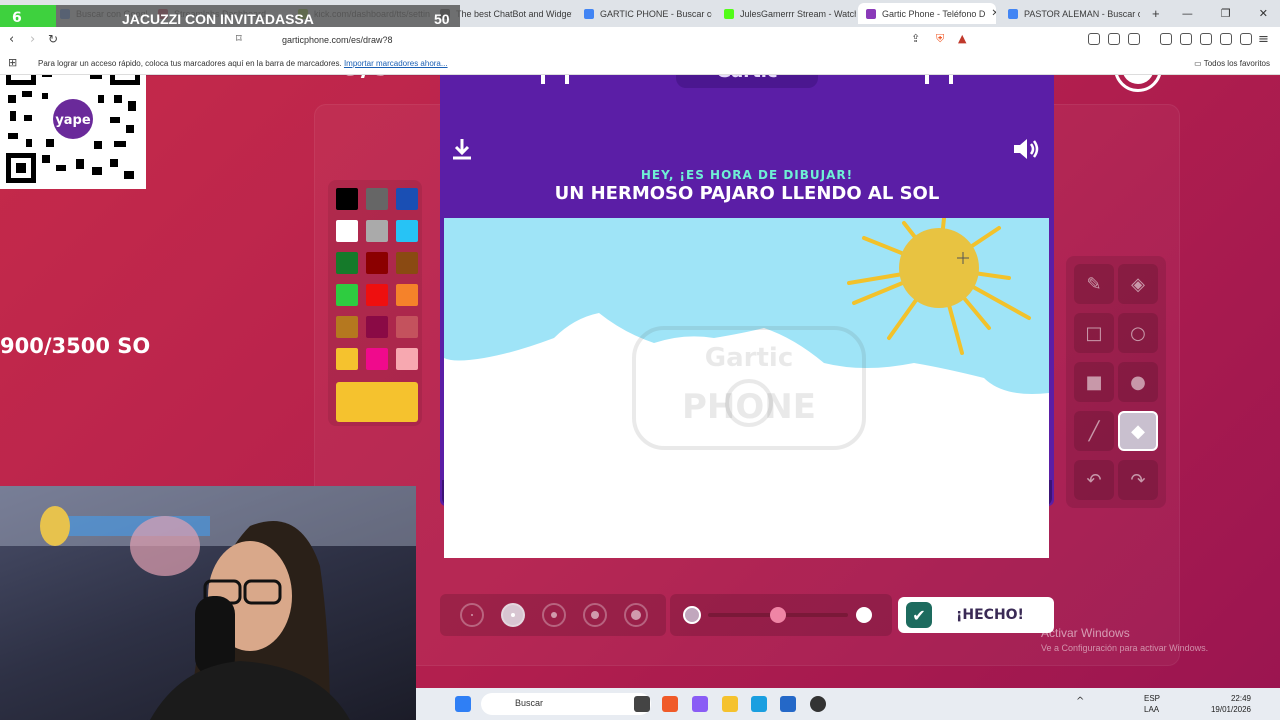 The height and width of the screenshot is (720, 1280). Describe the element at coordinates (1166, 39) in the screenshot. I see `music-icon` at that location.